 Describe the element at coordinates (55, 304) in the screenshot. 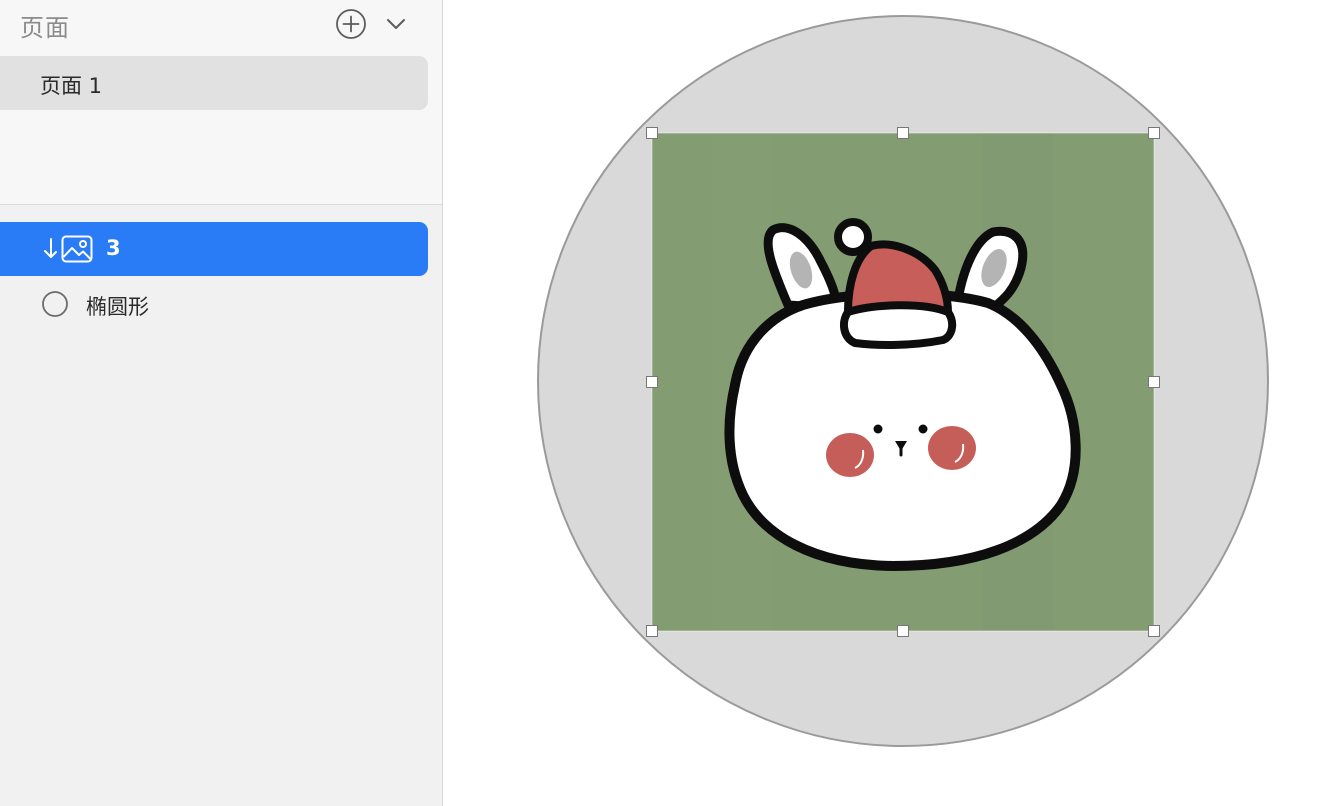

I see `oval-icon` at that location.